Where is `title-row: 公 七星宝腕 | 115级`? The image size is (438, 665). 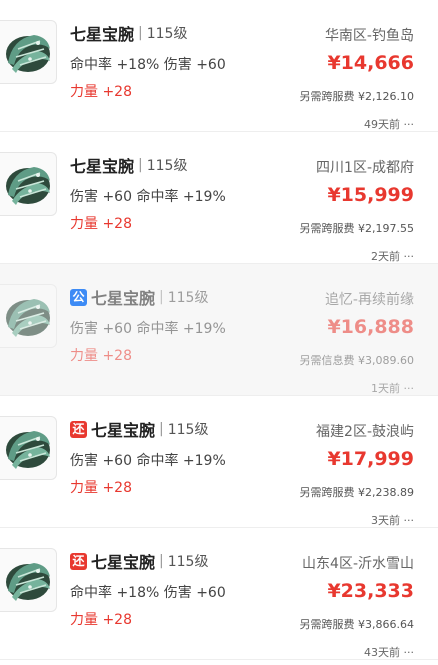 title-row: 公 七星宝腕 | 115级 is located at coordinates (139, 297).